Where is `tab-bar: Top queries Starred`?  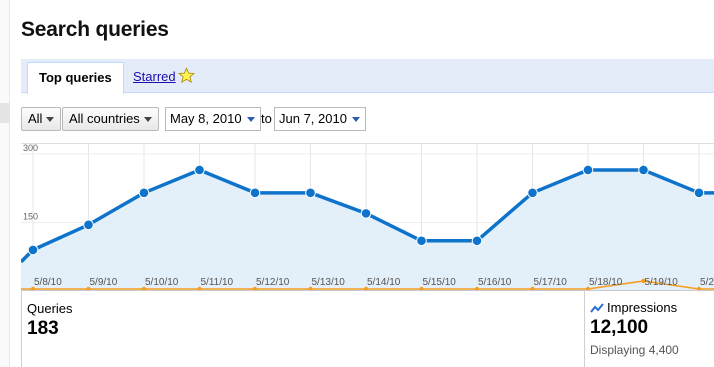
tab-bar: Top queries Starred is located at coordinates (367, 76).